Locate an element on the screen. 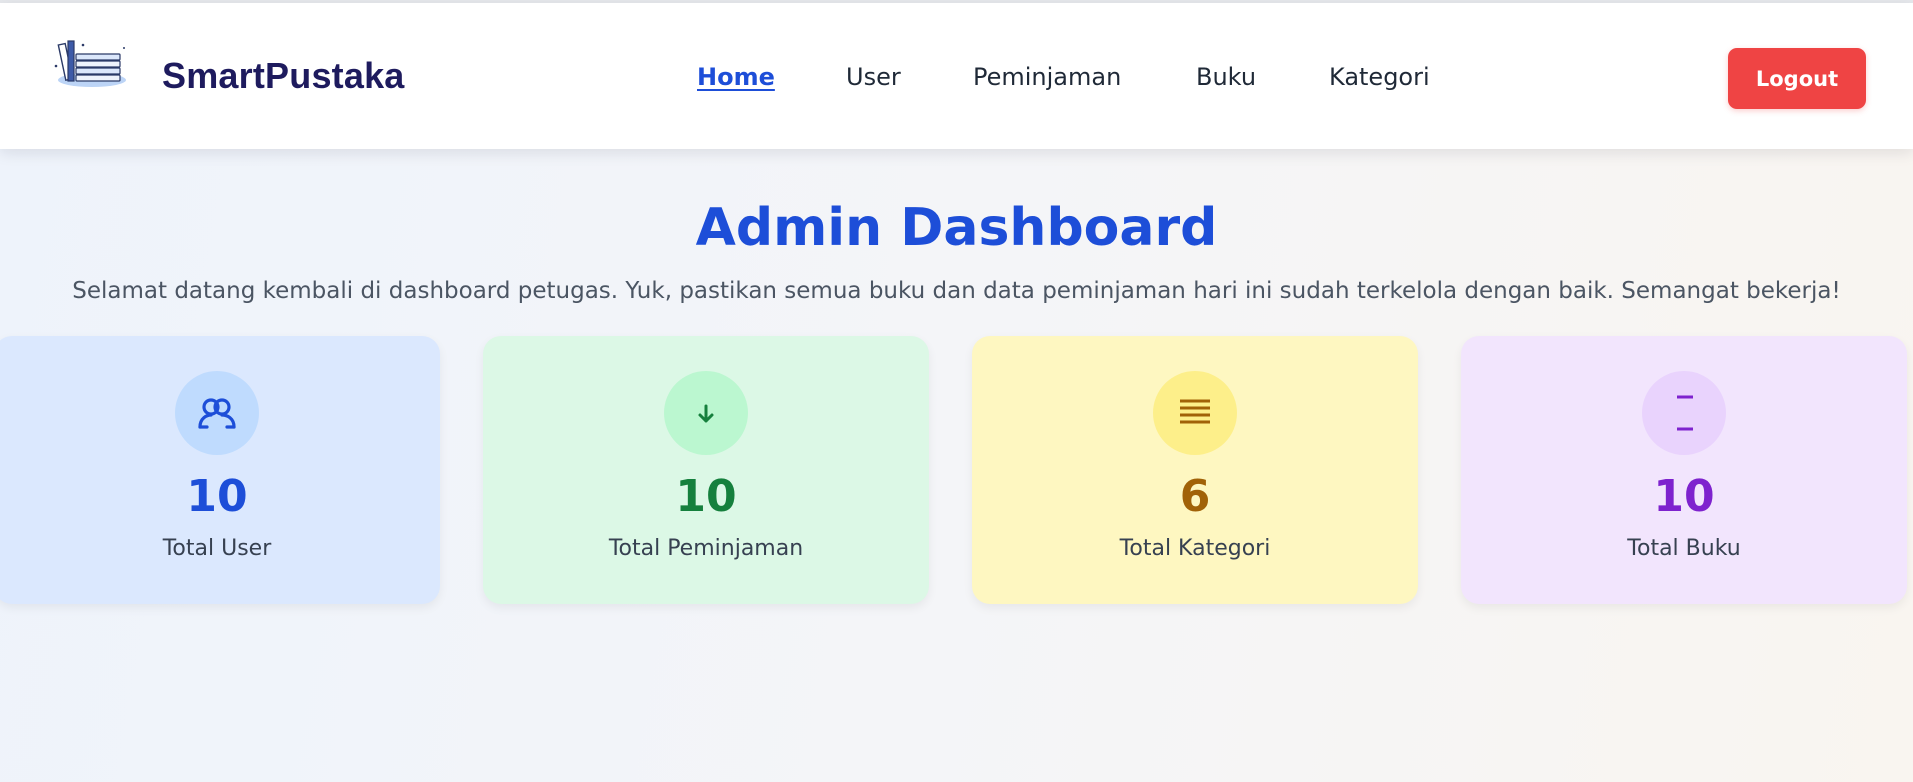 The height and width of the screenshot is (782, 1913). logo-books-icon is located at coordinates (90, 64).